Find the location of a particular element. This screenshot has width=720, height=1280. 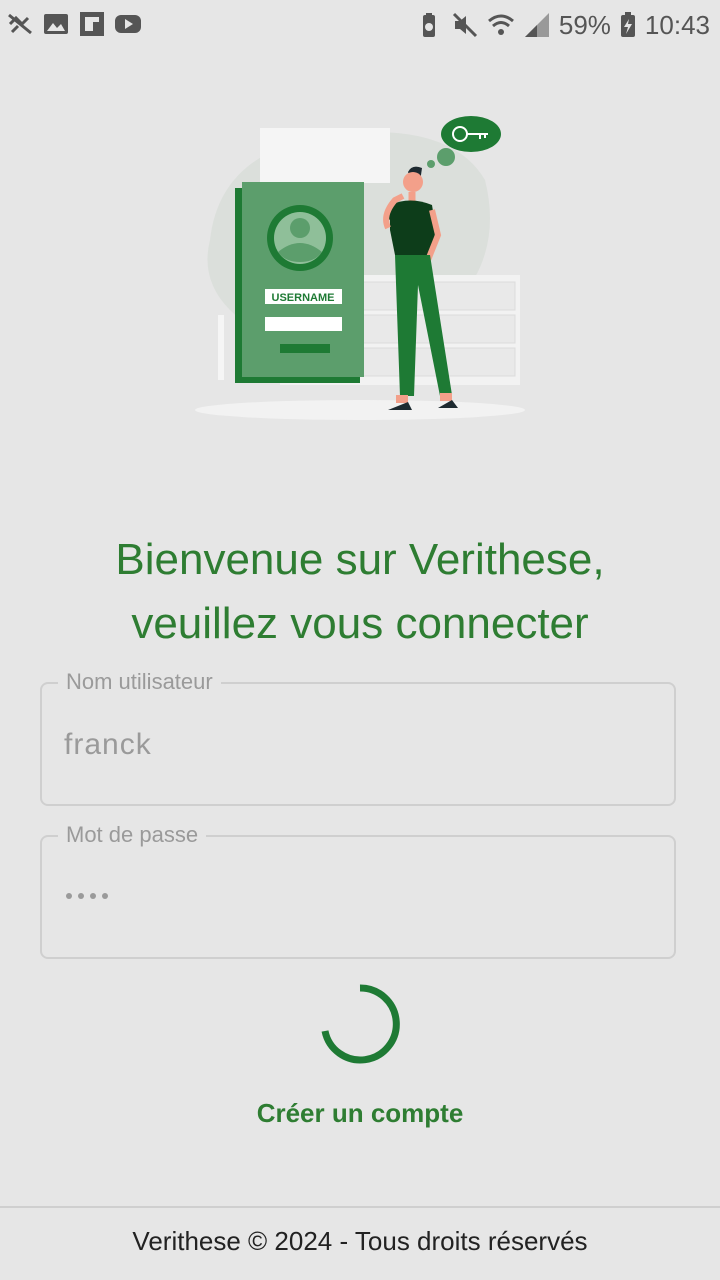

id-card: USERNAME is located at coordinates (299, 282).